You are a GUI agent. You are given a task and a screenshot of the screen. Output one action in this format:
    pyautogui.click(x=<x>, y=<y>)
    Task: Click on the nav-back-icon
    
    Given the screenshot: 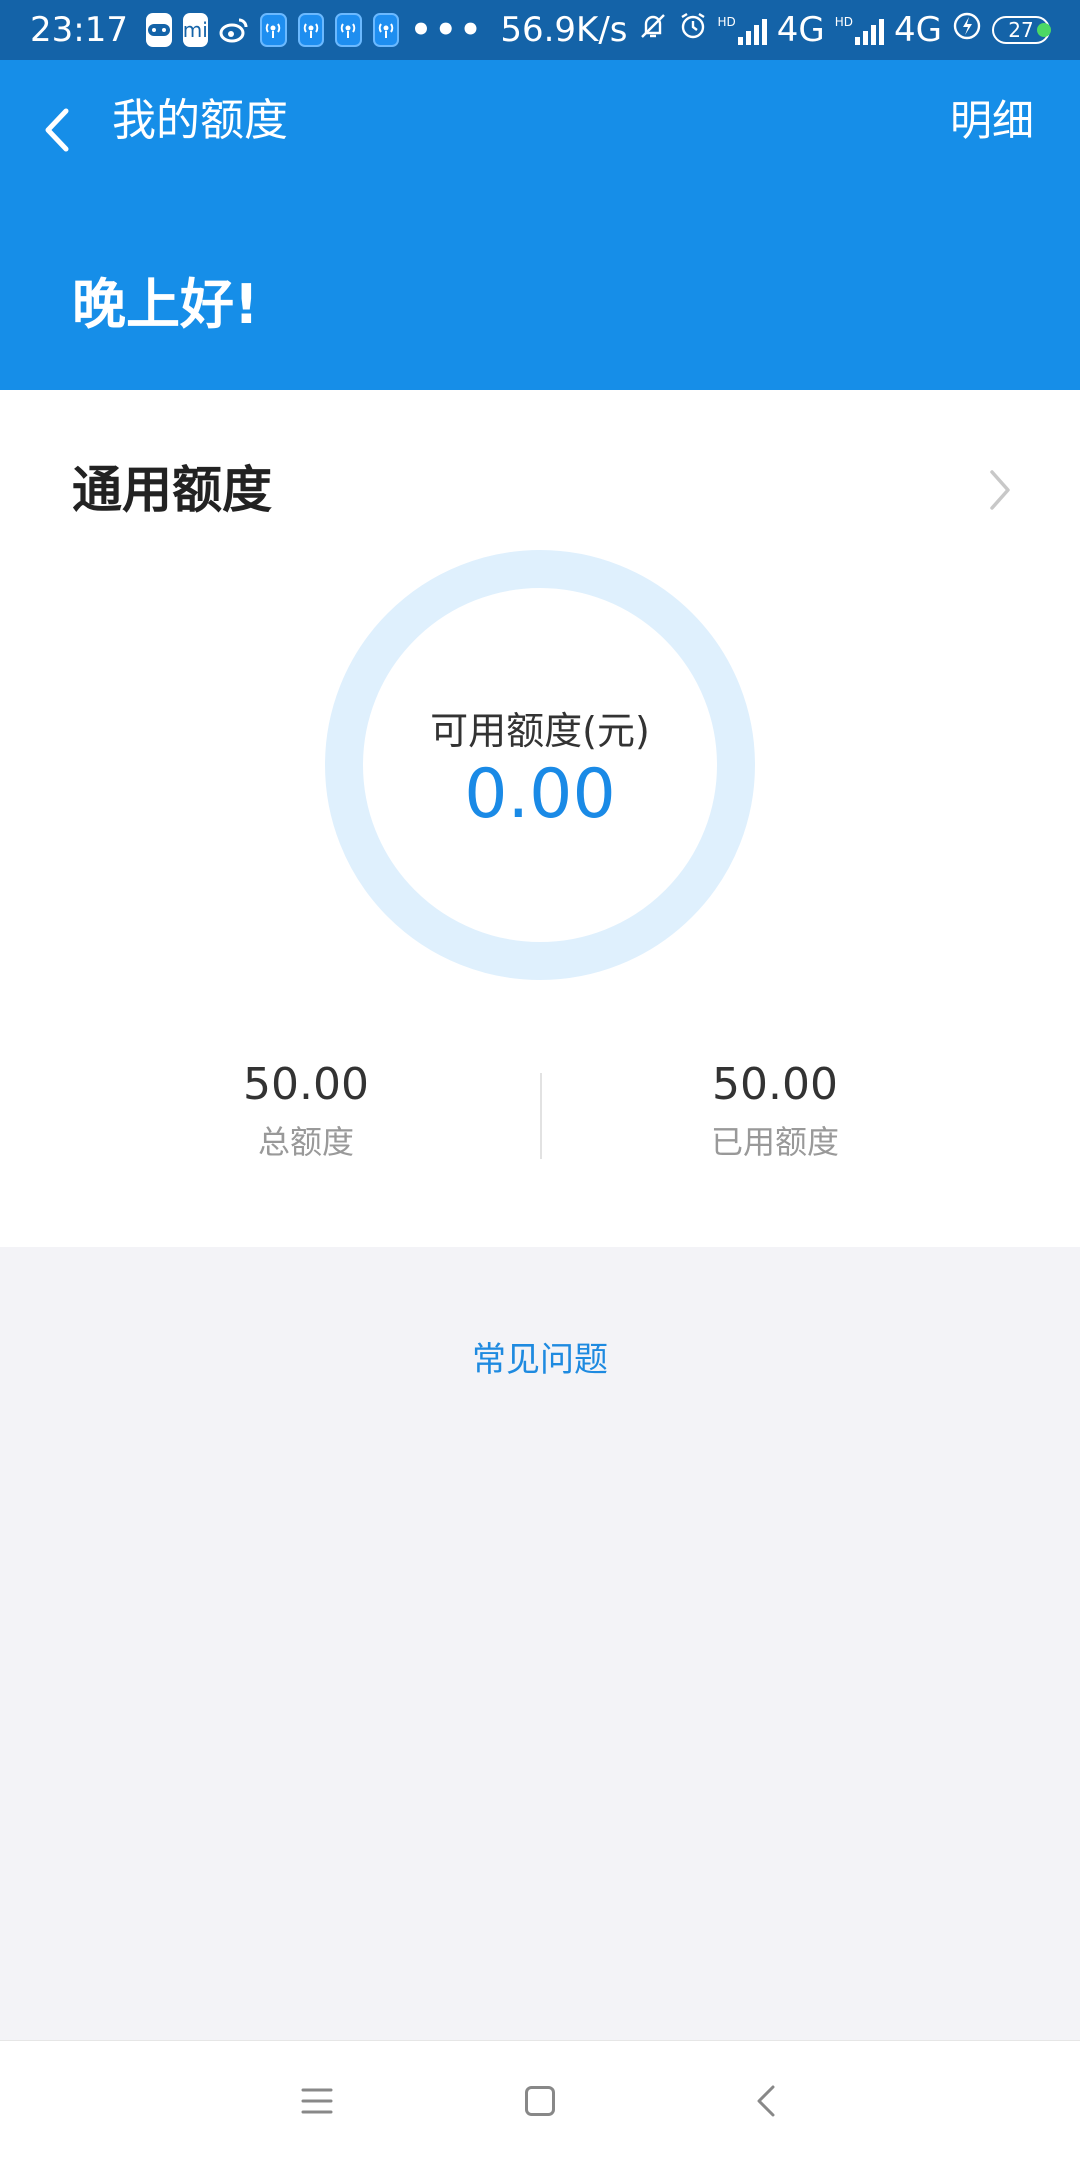 What is the action you would take?
    pyautogui.click(x=766, y=2101)
    